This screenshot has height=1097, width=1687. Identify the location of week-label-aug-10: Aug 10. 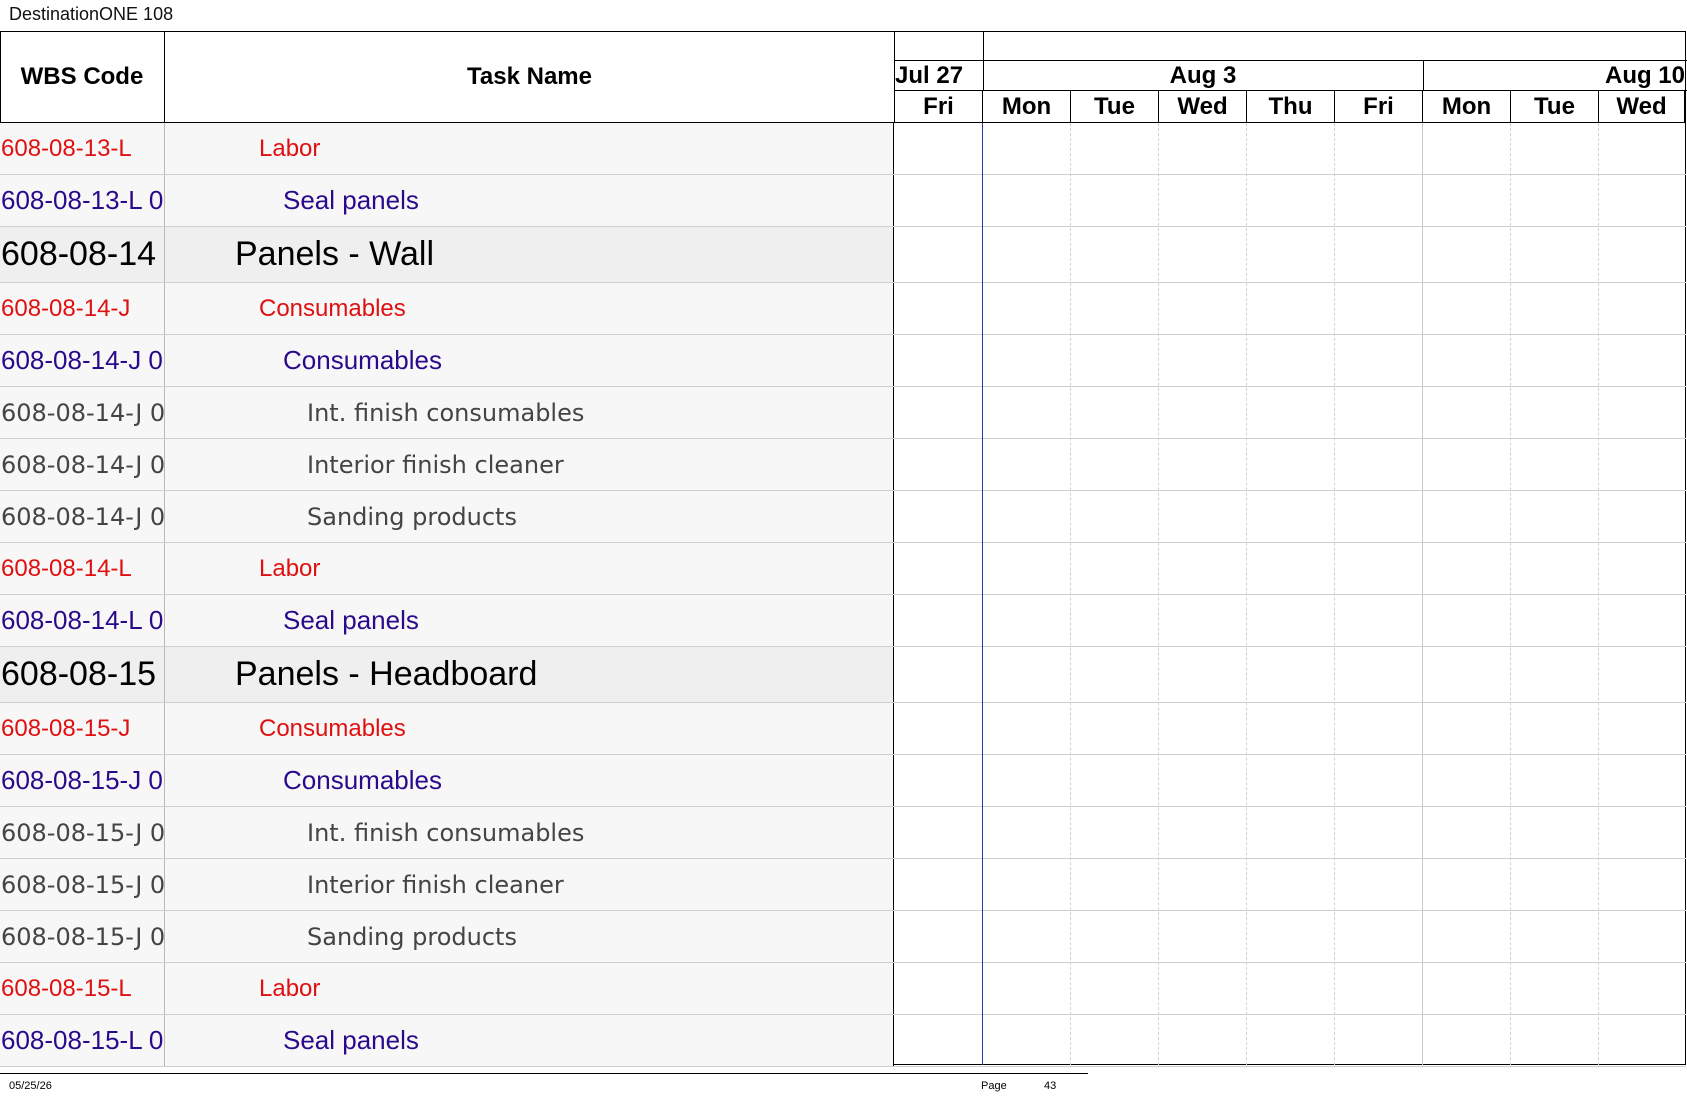
(1644, 75).